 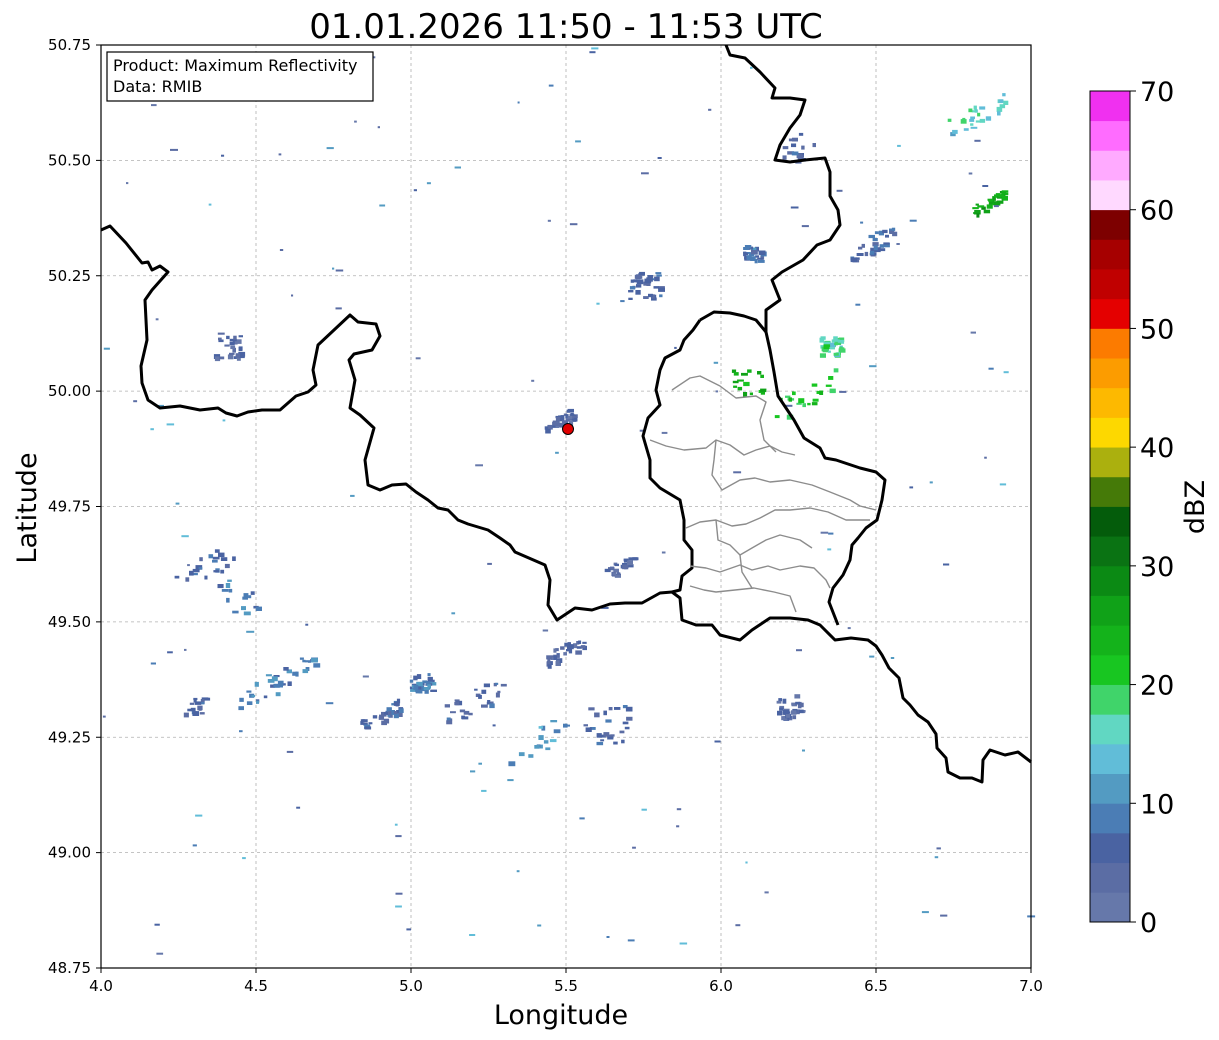 What do you see at coordinates (69, 737) in the screenshot?
I see `y-tick-label: 49.25` at bounding box center [69, 737].